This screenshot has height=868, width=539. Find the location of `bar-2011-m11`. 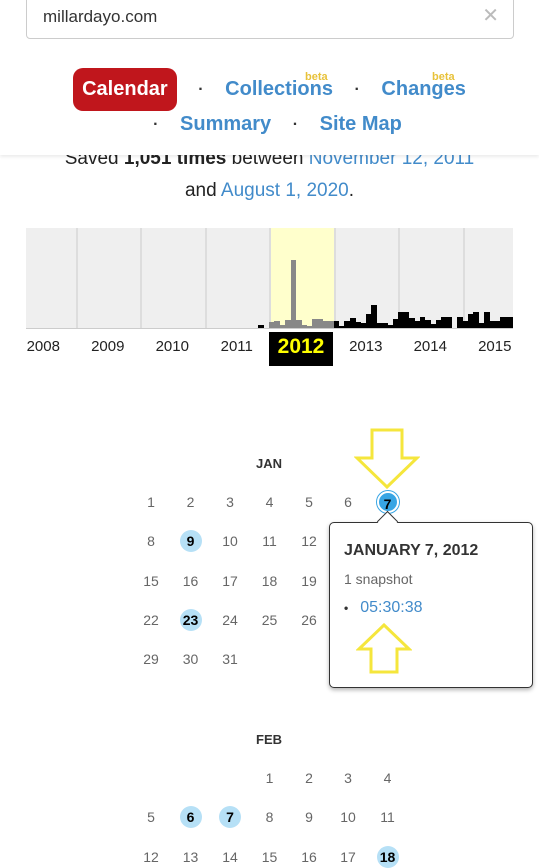

bar-2011-m11 is located at coordinates (261, 326).